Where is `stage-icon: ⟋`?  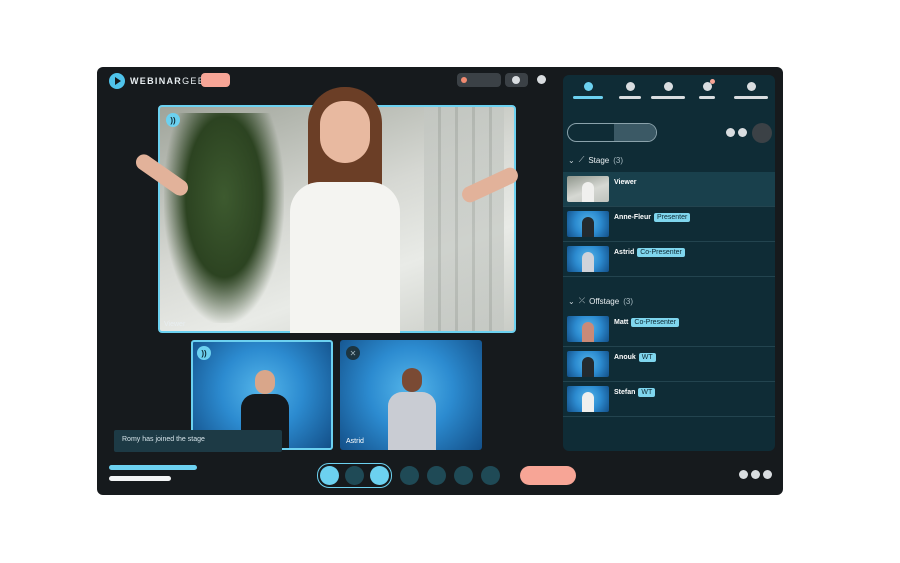
stage-icon: ⟋ is located at coordinates (581, 159).